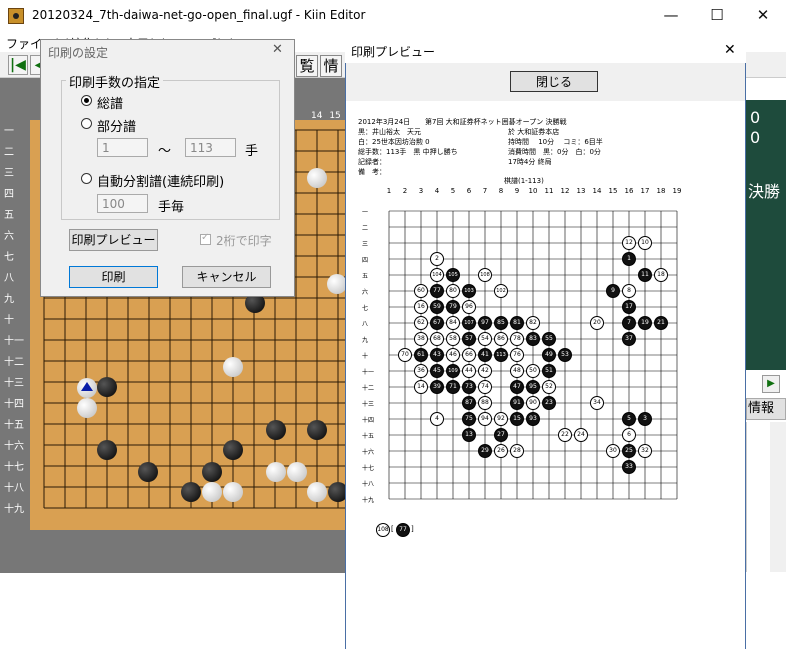 The width and height of the screenshot is (786, 649). What do you see at coordinates (437, 355) in the screenshot?
I see `pv-black-stone: 43` at bounding box center [437, 355].